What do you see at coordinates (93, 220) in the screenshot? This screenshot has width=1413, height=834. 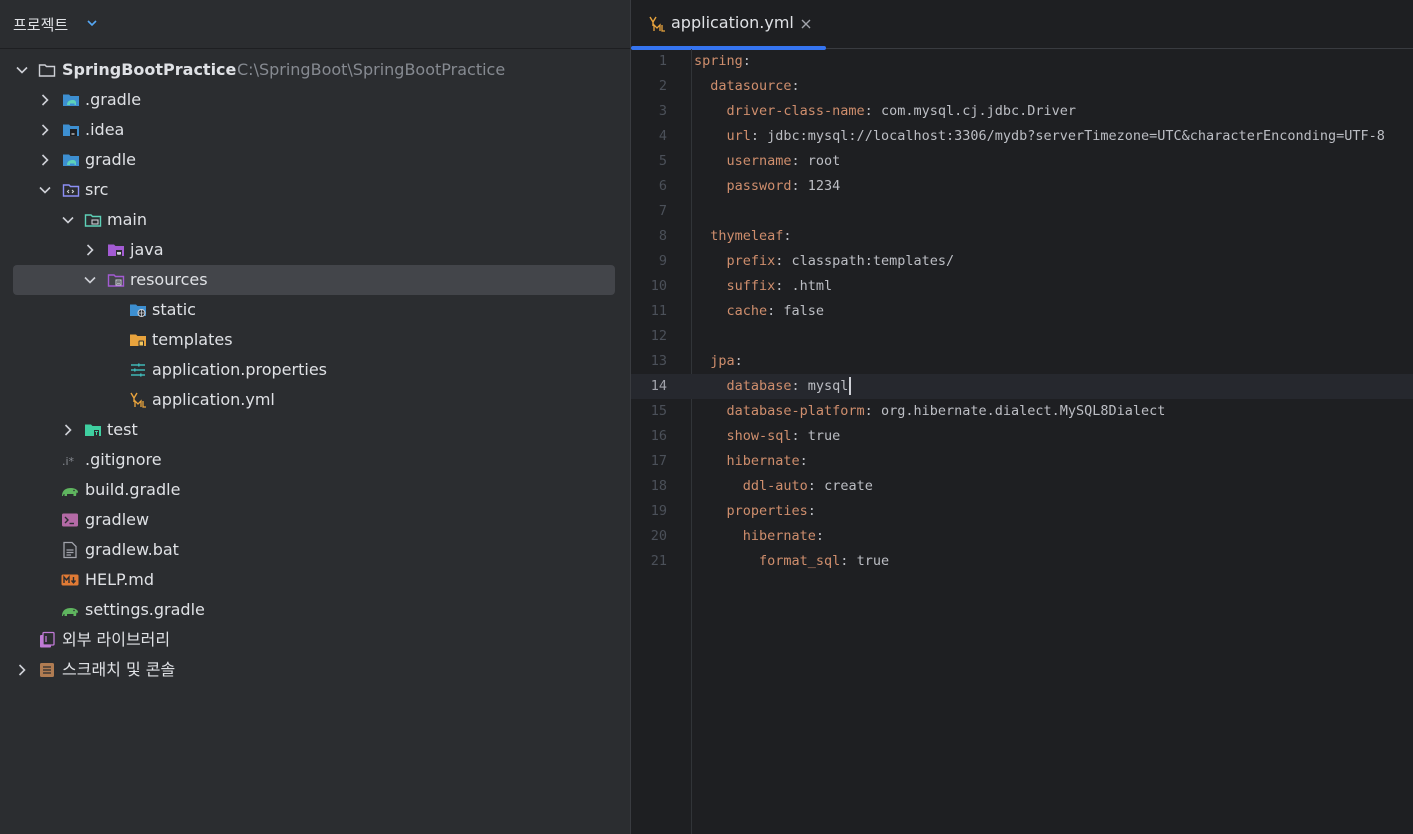 I see `module-folder-icon` at bounding box center [93, 220].